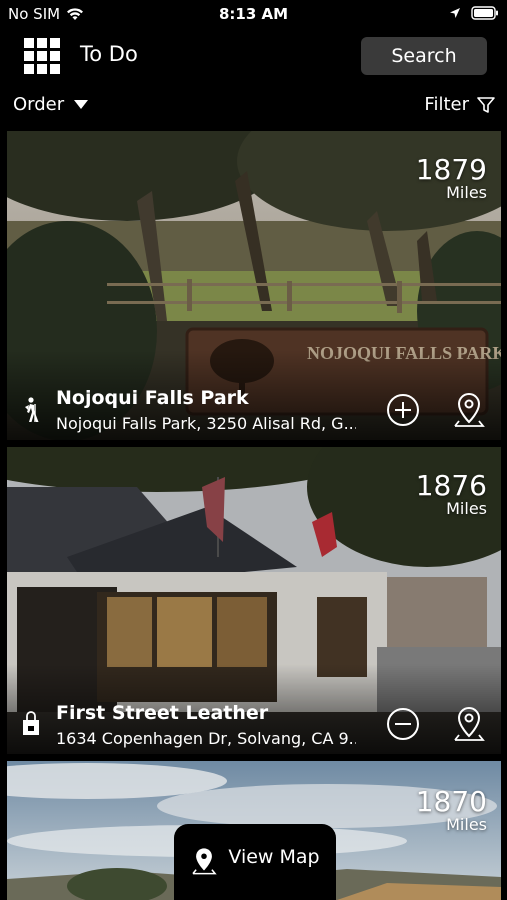  Describe the element at coordinates (42, 56) in the screenshot. I see `apps-grid-icon` at that location.